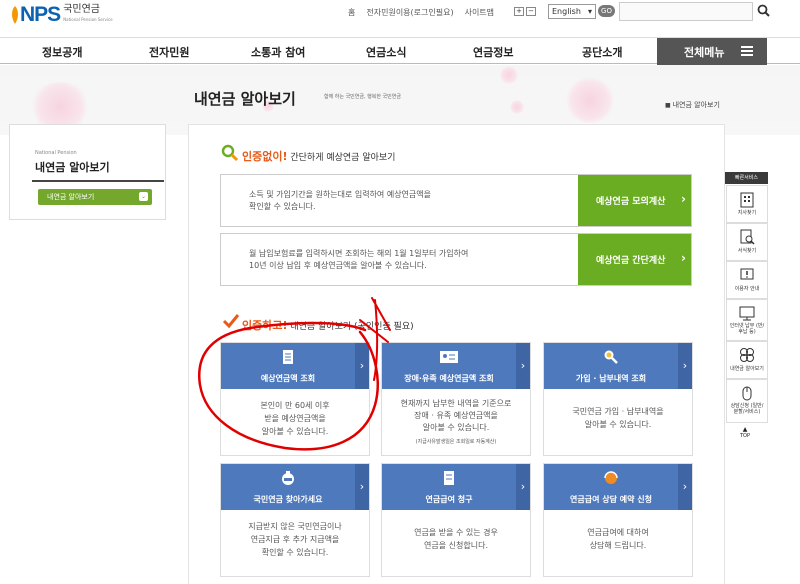 The image size is (800, 584). What do you see at coordinates (618, 366) in the screenshot?
I see `card-header: 가입 · 납부내역 조회 ›` at bounding box center [618, 366].